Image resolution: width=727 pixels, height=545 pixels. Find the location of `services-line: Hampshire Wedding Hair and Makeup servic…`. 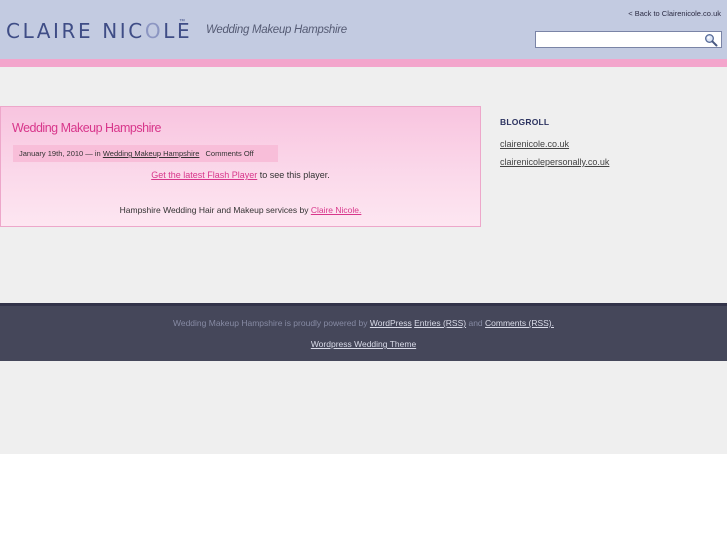

services-line: Hampshire Wedding Hair and Makeup servic… is located at coordinates (240, 210).